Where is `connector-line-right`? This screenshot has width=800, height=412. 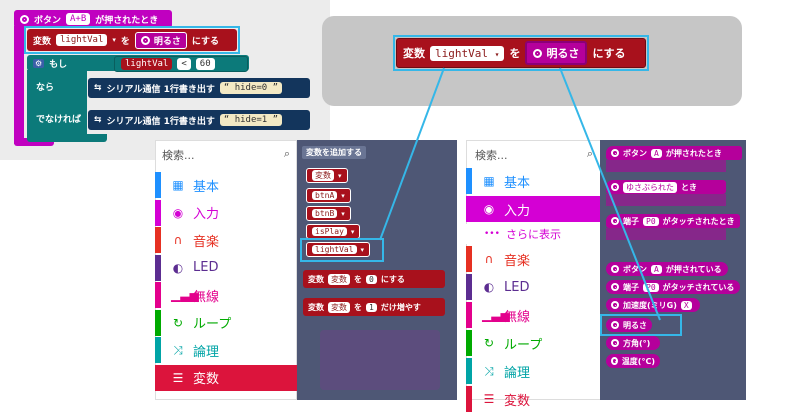 connector-line-right is located at coordinates (610, 194).